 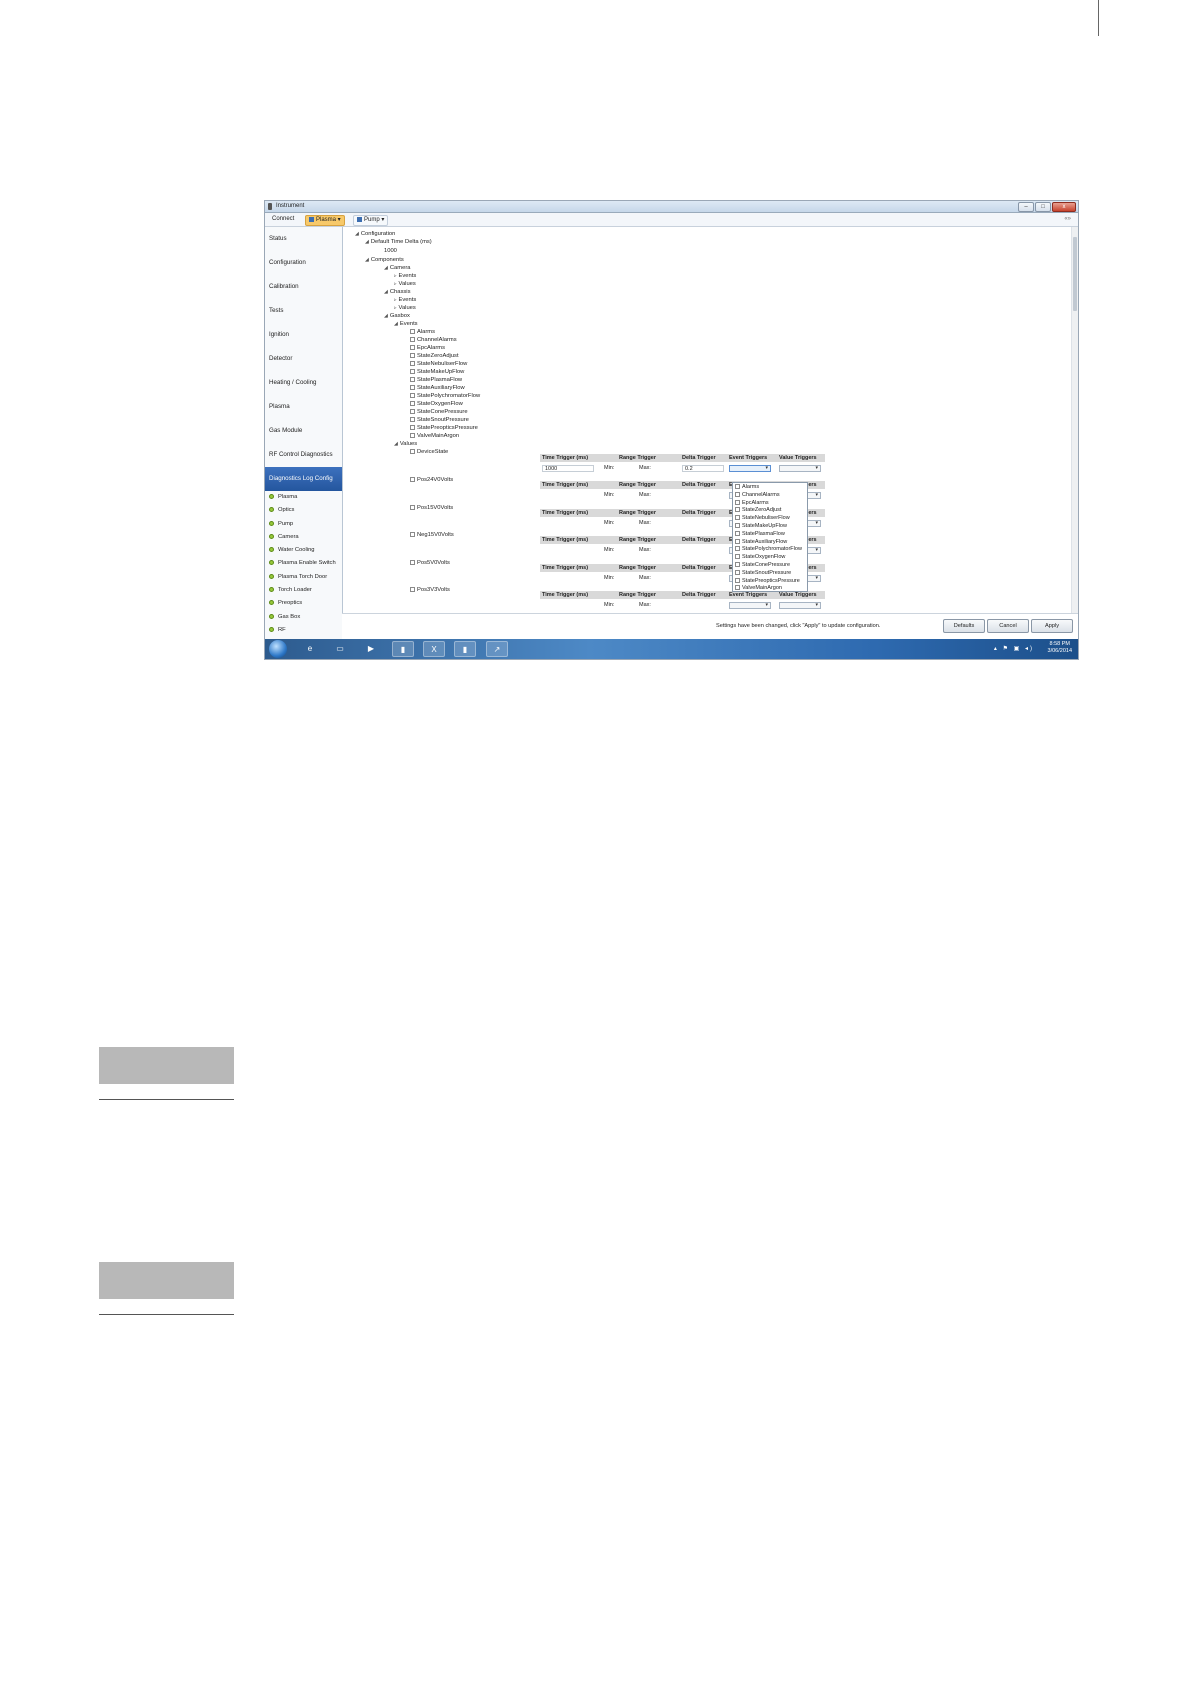 What do you see at coordinates (770, 503) in the screenshot?
I see `dropdown-option: EpcAlarms` at bounding box center [770, 503].